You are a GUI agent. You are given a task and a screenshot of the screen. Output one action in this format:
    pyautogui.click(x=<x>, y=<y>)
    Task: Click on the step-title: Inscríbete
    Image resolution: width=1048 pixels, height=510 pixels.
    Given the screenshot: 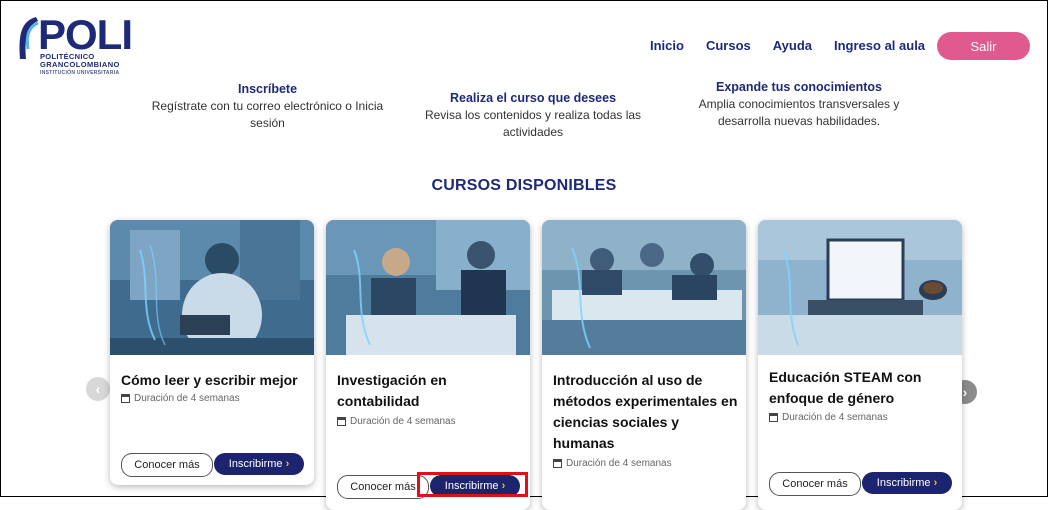 What is the action you would take?
    pyautogui.click(x=267, y=89)
    